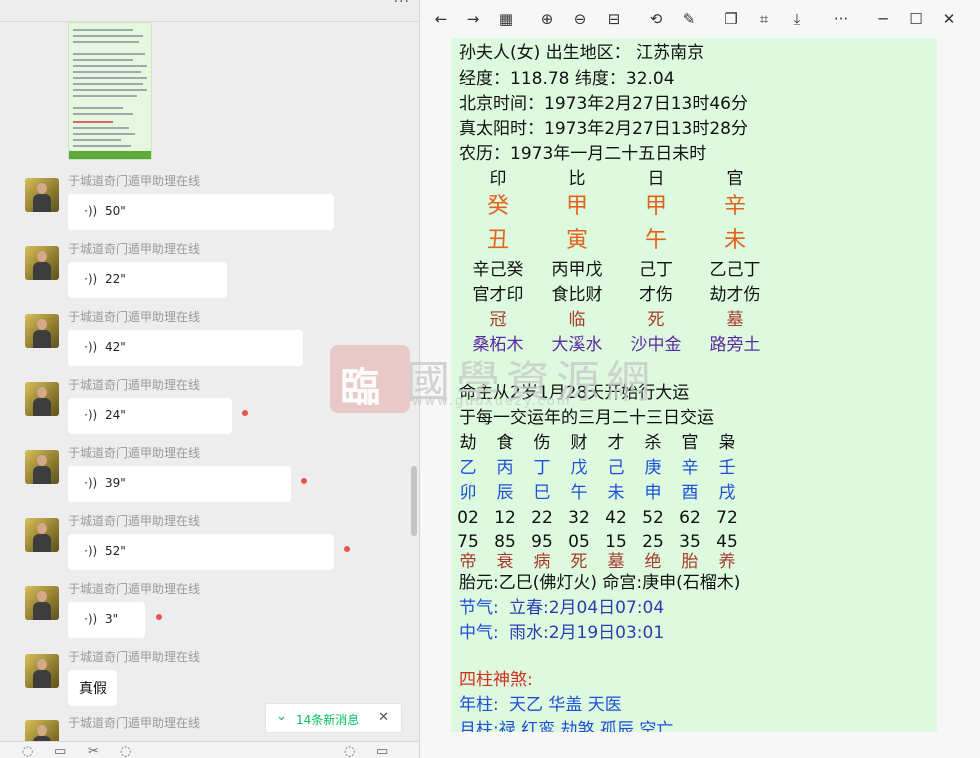 The width and height of the screenshot is (980, 758). What do you see at coordinates (185, 348) in the screenshot?
I see `voice-message: ·)) 42"` at bounding box center [185, 348].